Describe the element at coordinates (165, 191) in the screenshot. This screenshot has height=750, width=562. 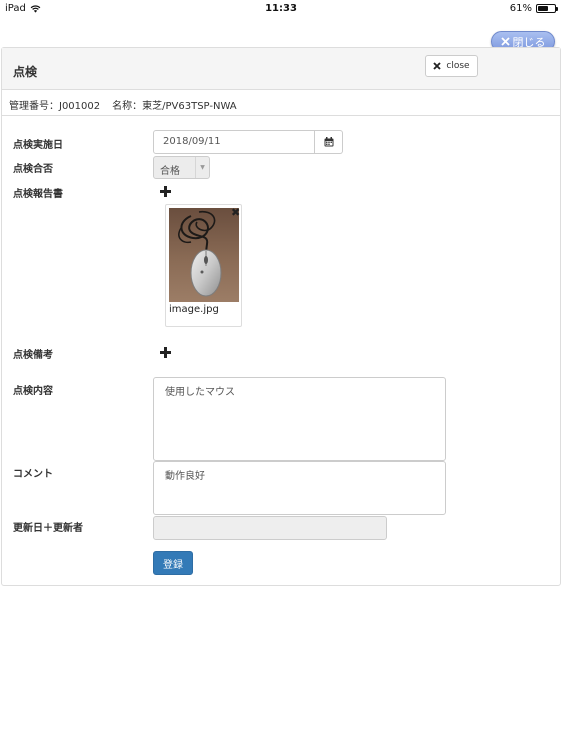
I see `add-report-icon` at that location.